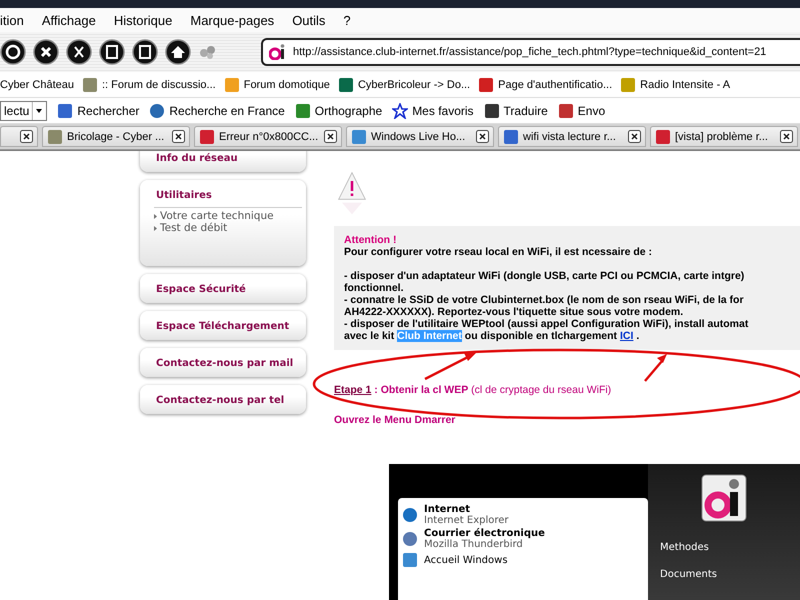 This screenshot has height=600, width=800. Describe the element at coordinates (220, 400) in the screenshot. I see `sidebar-link: Contactez-nous par tel` at that location.